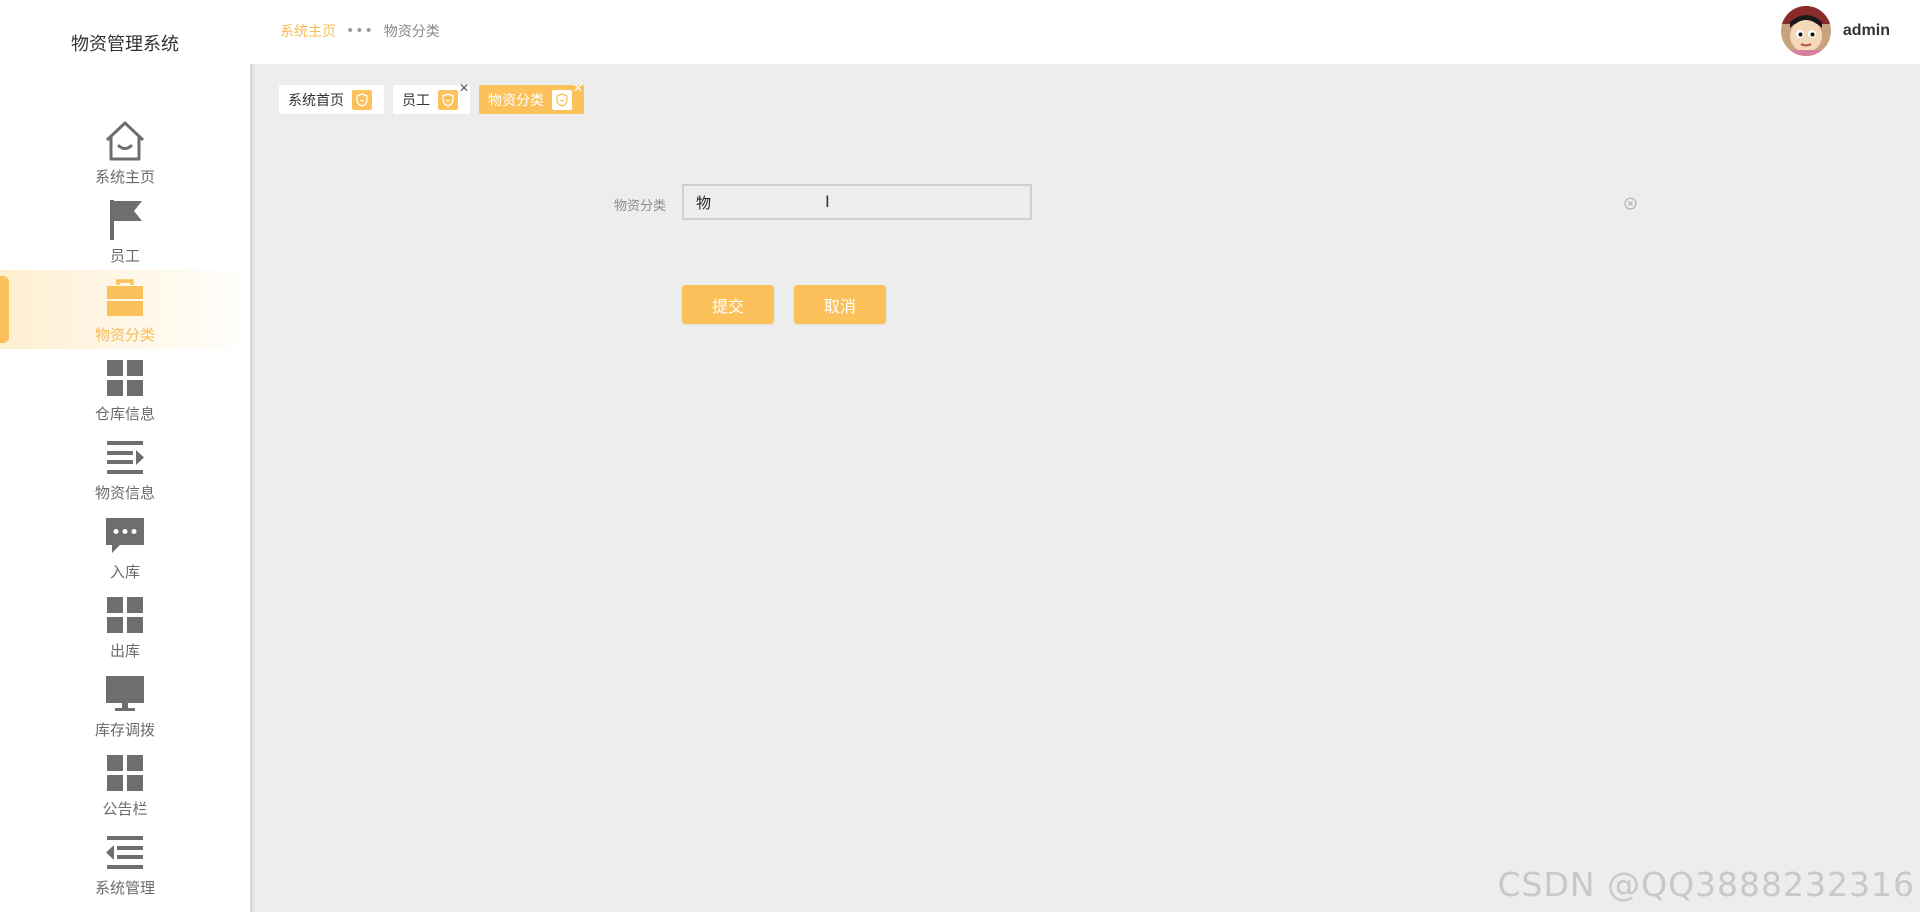 The image size is (1920, 912). I want to click on sidebar-item-warehouse-info: 仓库信息, so click(125, 388).